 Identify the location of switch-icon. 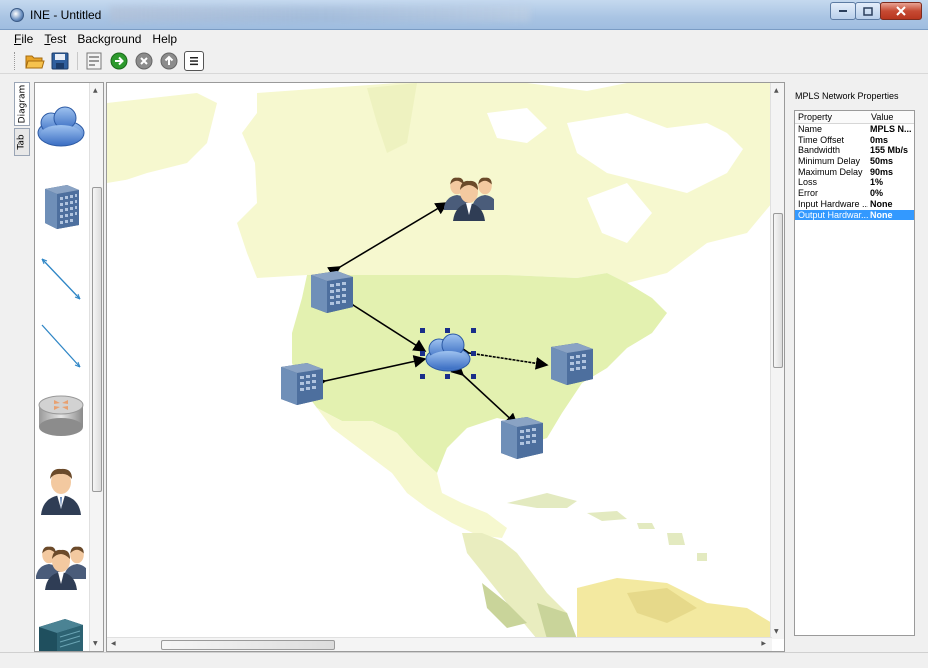
(61, 635).